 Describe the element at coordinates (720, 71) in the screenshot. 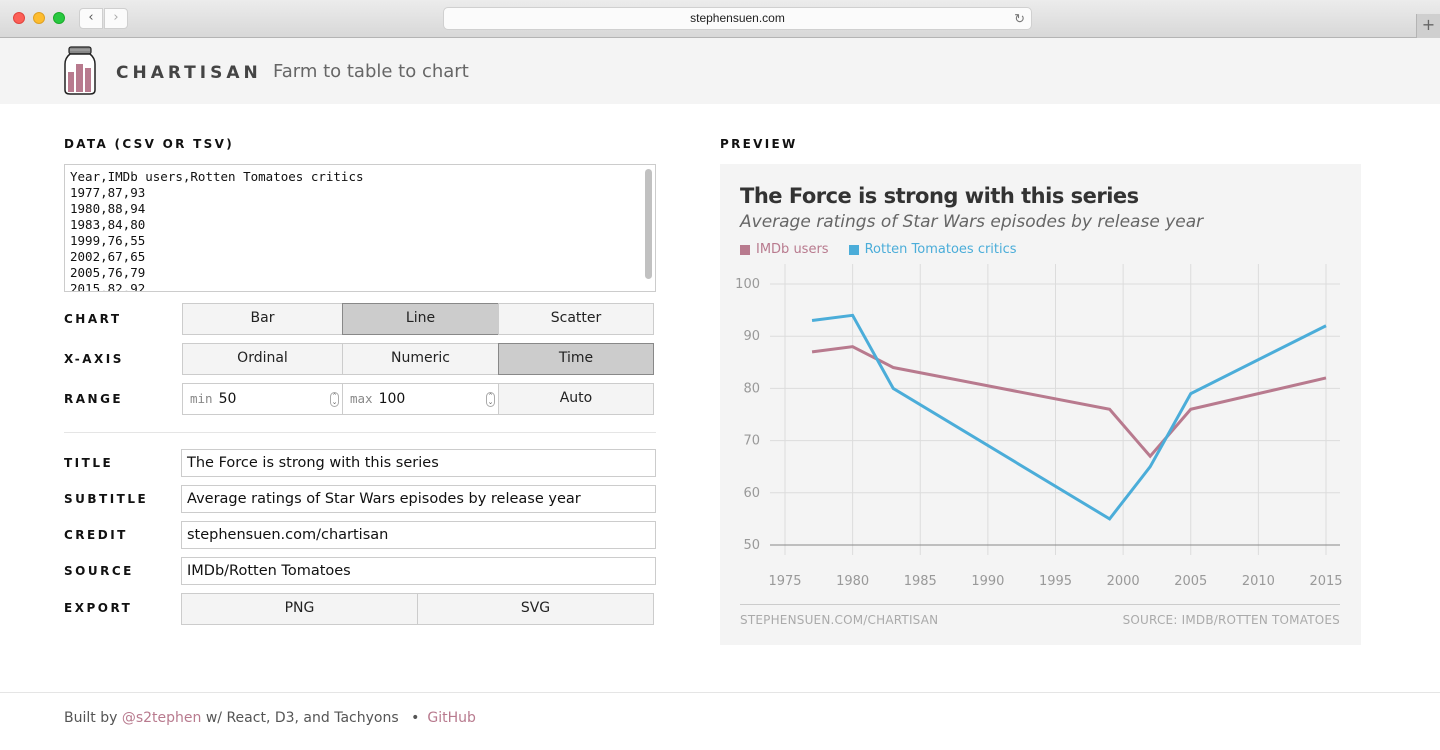

I see `app-header: CHARTISAN Farm to table to chart` at that location.